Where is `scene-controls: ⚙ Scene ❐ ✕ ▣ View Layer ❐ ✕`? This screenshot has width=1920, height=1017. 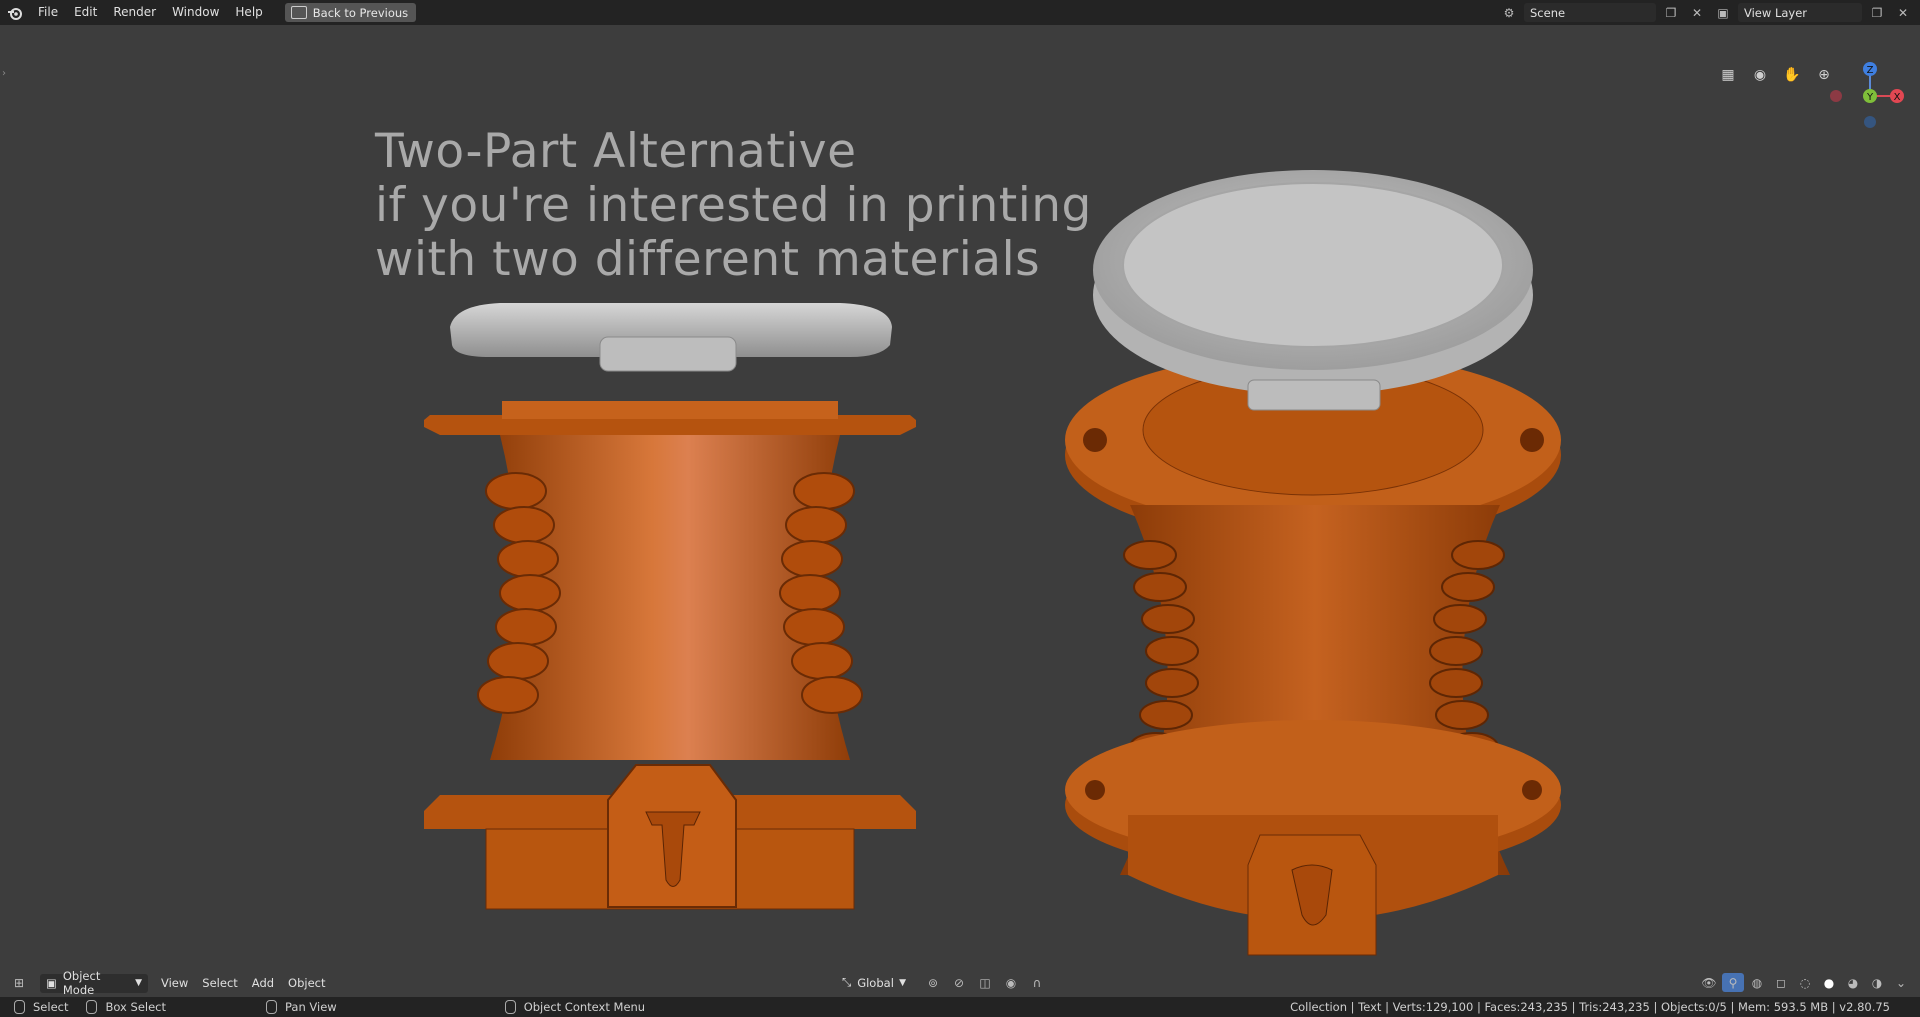 scene-controls: ⚙ Scene ❐ ✕ ▣ View Layer ❐ ✕ is located at coordinates (1706, 12).